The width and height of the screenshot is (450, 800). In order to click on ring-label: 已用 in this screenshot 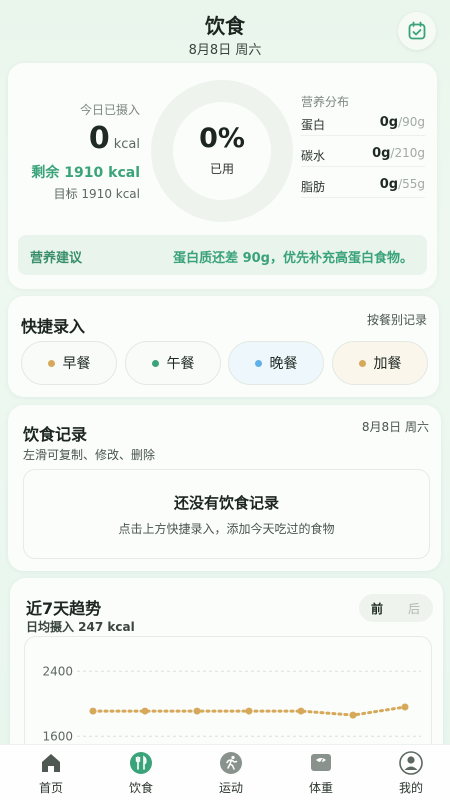, I will do `click(221, 169)`.